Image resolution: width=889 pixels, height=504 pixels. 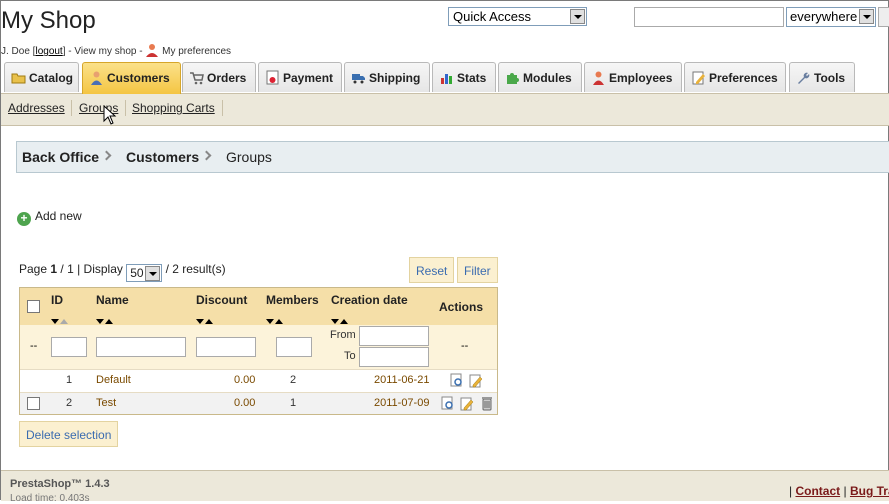 What do you see at coordinates (869, 491) in the screenshot?
I see `bug-tracker-link: Bug Tracker` at bounding box center [869, 491].